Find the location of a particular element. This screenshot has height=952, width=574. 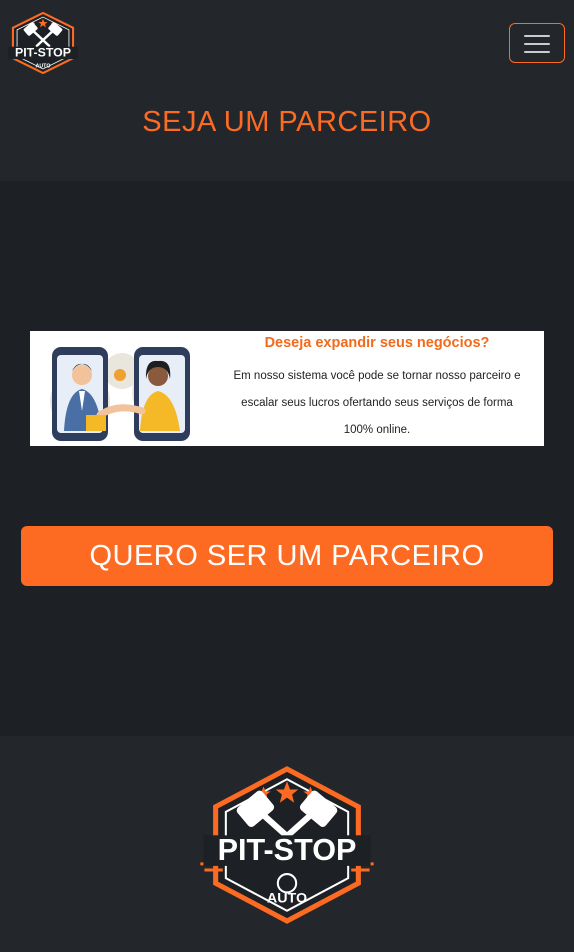

become-partner-button: QUERO SER UM PARCEIRO is located at coordinates (287, 556).